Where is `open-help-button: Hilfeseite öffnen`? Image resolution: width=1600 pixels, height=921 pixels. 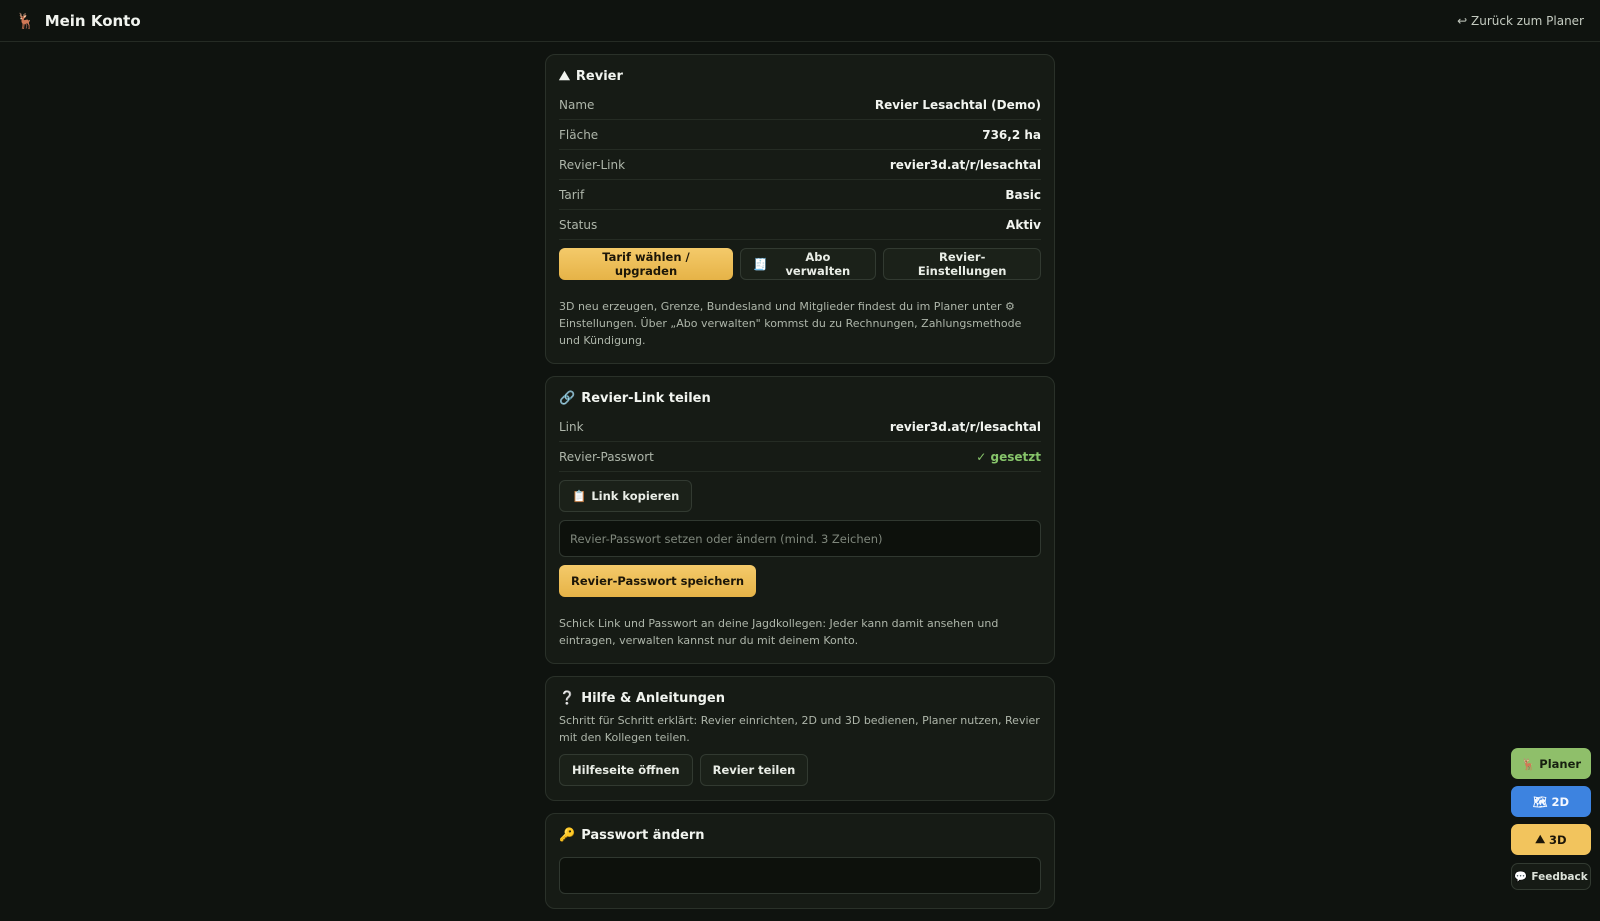 open-help-button: Hilfeseite öffnen is located at coordinates (626, 770).